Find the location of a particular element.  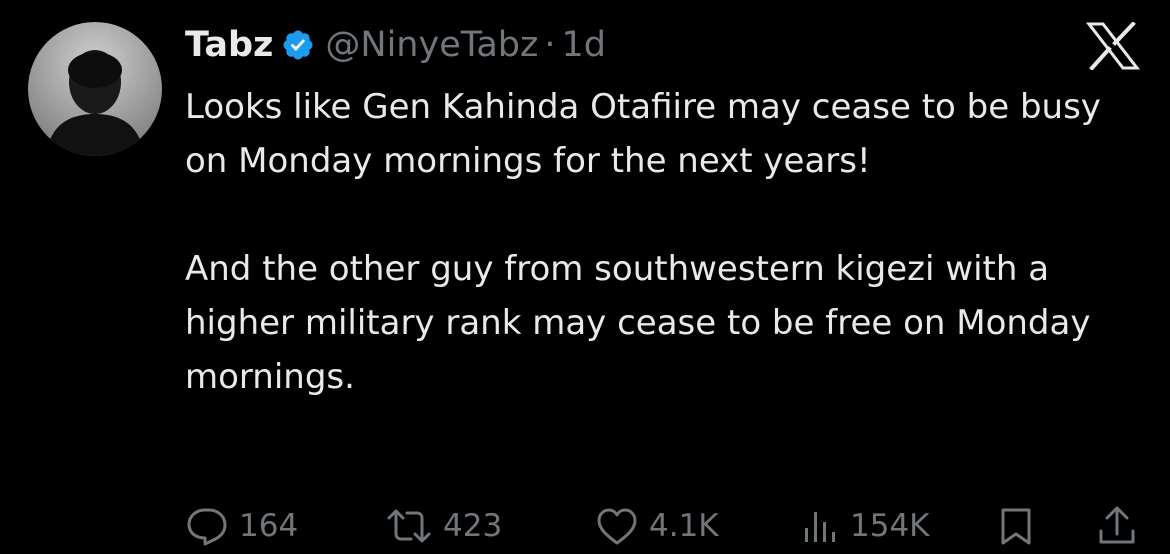

like-count: 4.1K is located at coordinates (684, 526).